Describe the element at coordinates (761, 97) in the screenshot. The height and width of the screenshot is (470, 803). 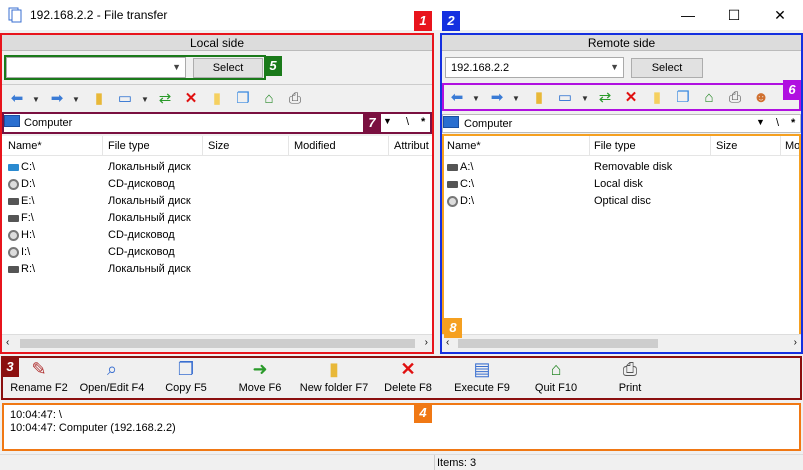
I see `user-icon: ☻` at that location.